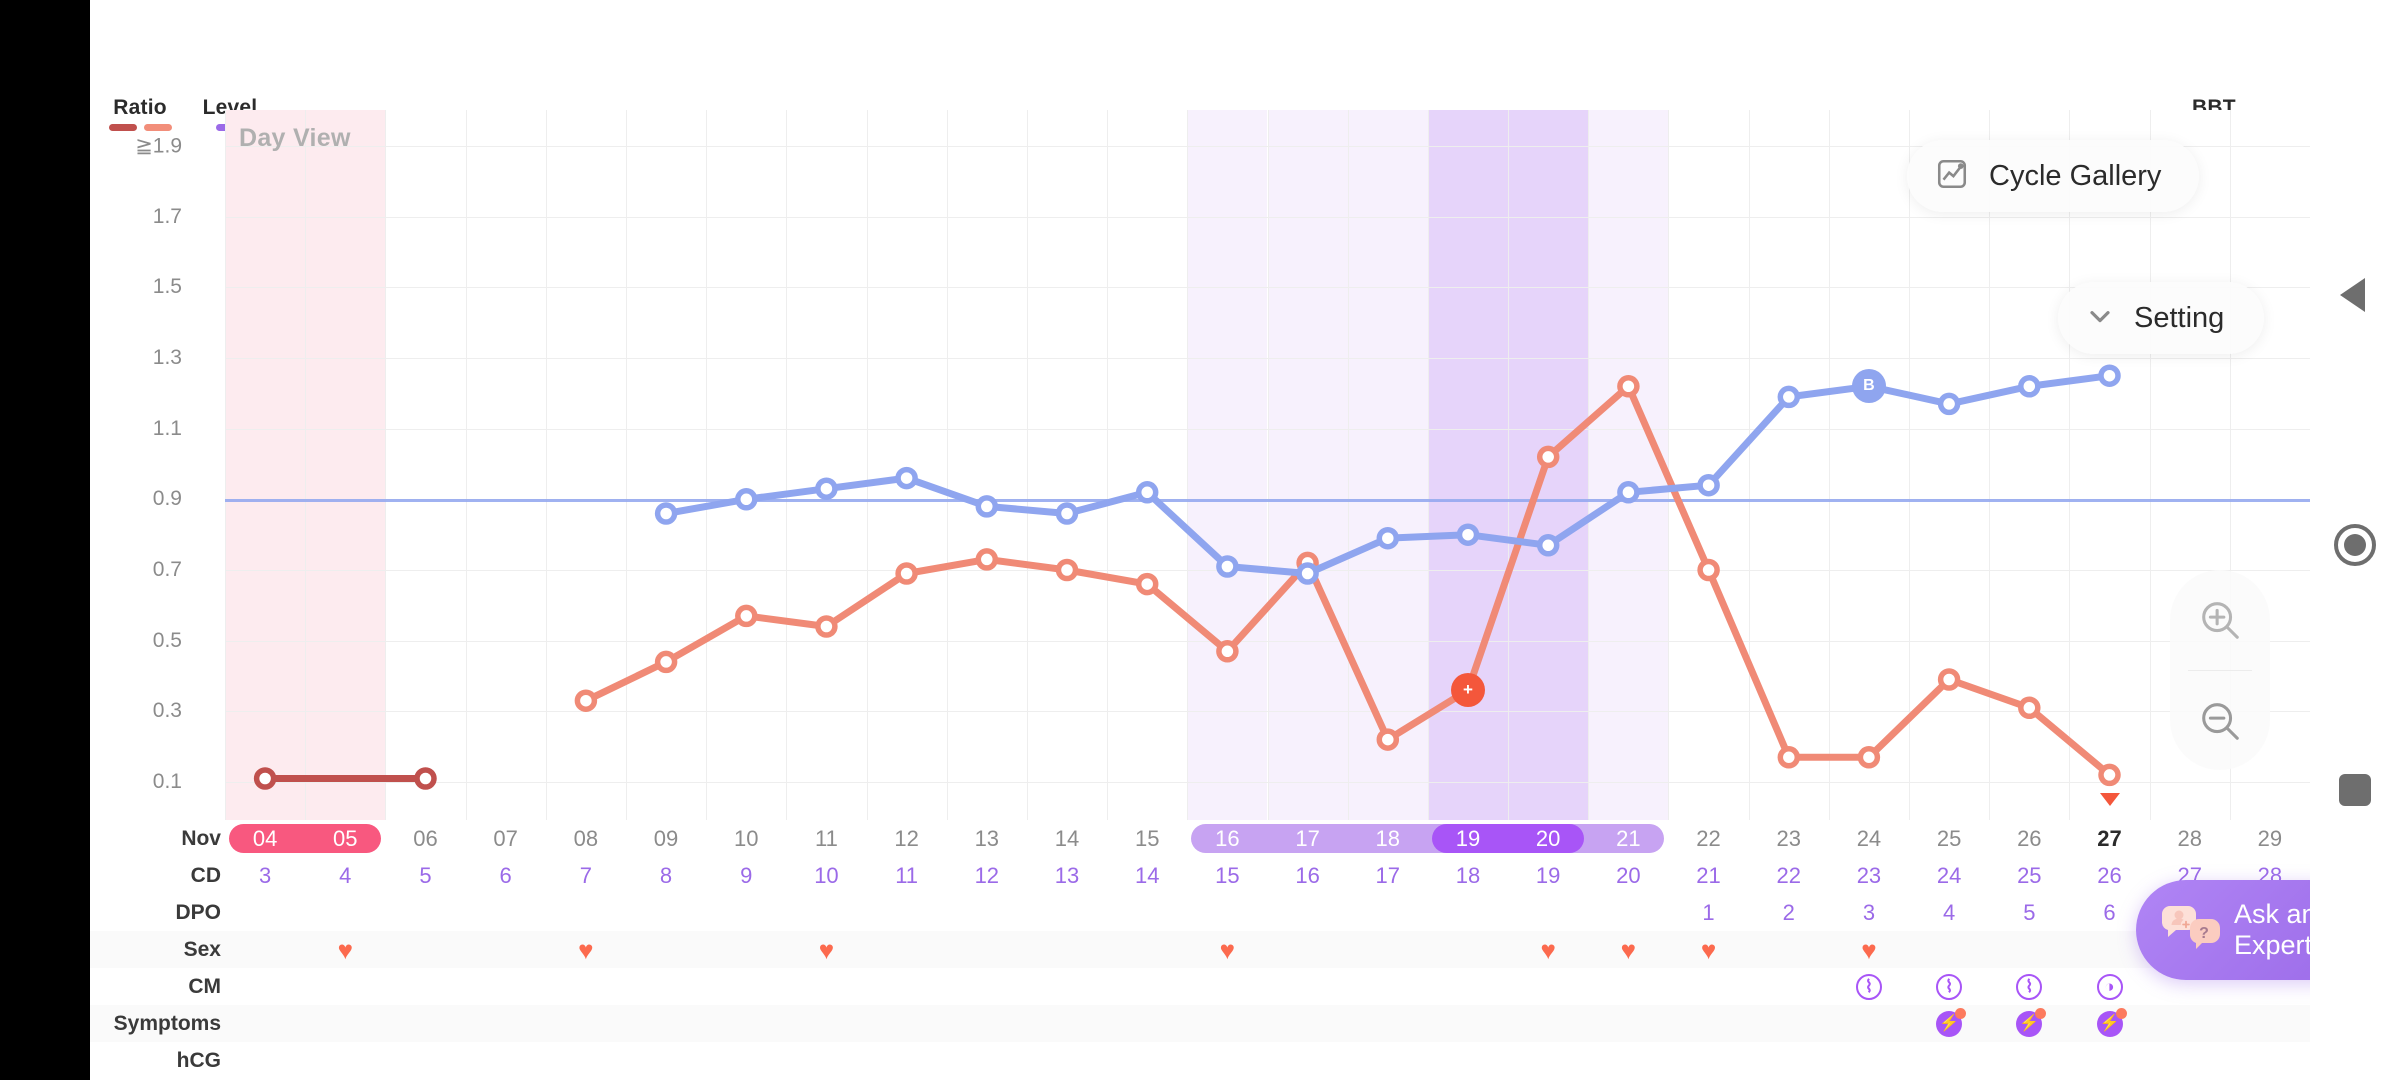  What do you see at coordinates (586, 875) in the screenshot?
I see `cycle-day-cell: 7` at bounding box center [586, 875].